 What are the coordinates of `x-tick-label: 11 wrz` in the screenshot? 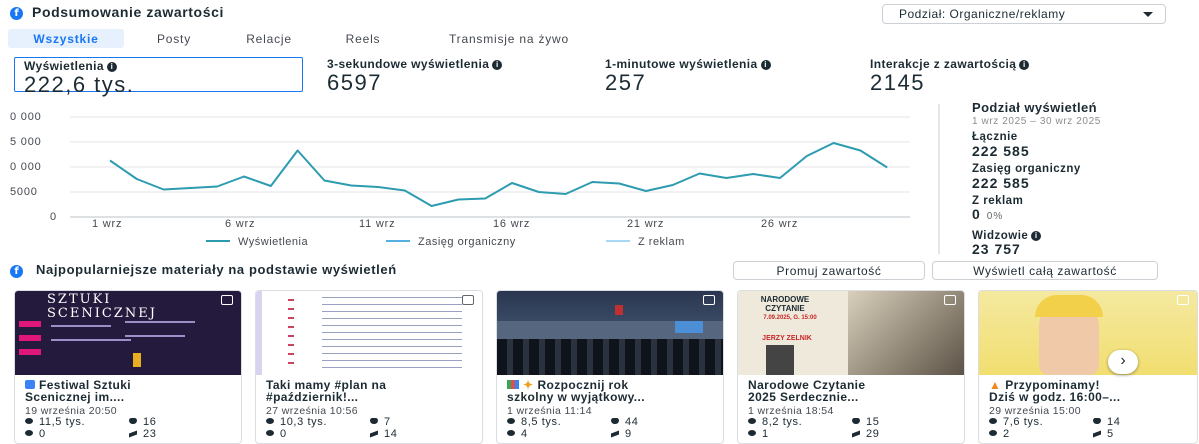 It's located at (377, 224).